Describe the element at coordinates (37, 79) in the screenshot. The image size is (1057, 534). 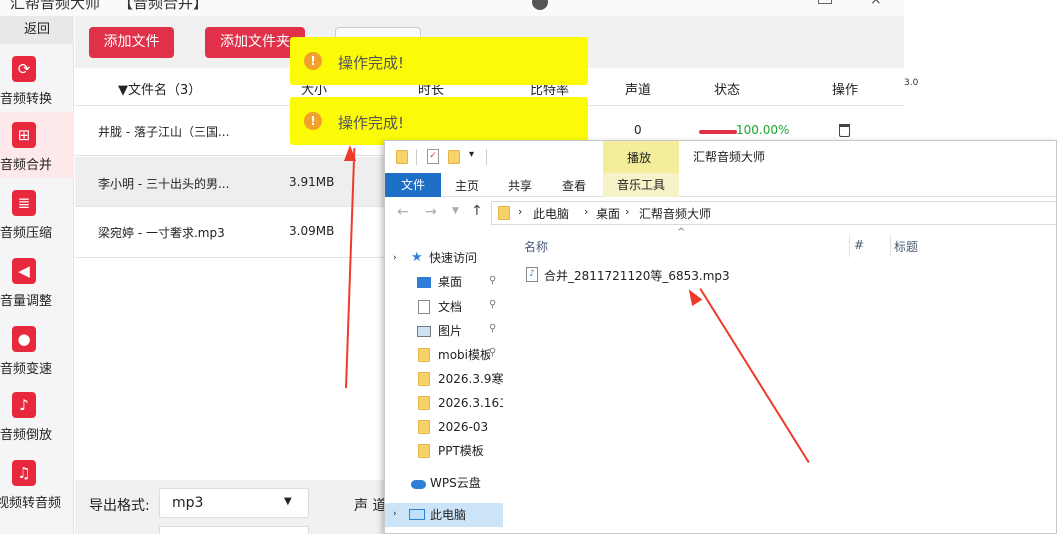
I see `sidebar-item-convert: ⟳ 音频转换` at that location.